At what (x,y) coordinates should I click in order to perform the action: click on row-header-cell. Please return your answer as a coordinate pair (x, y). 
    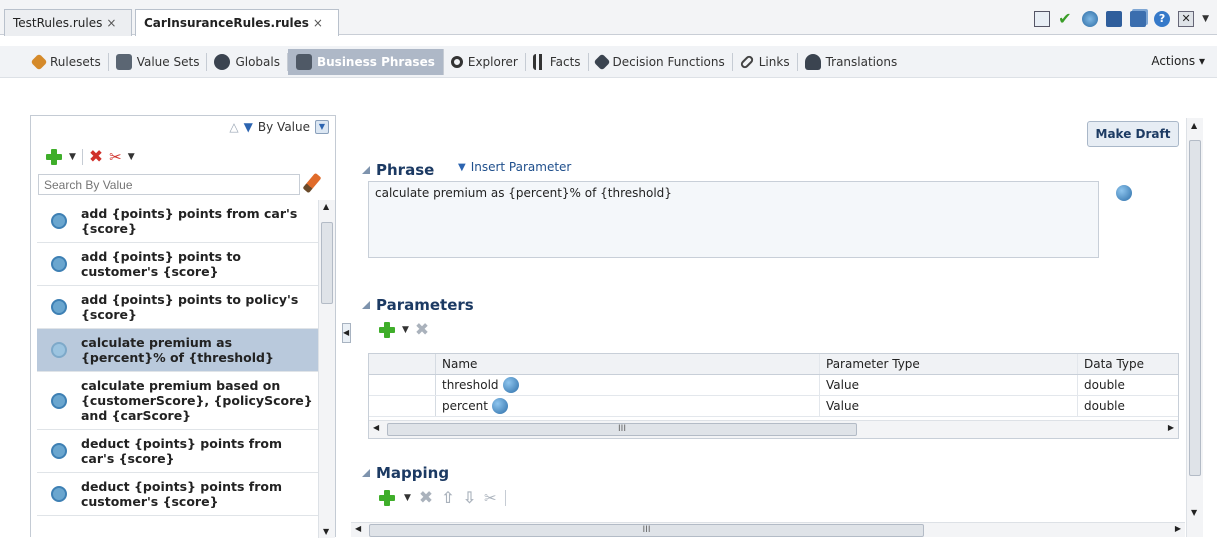
    Looking at the image, I should click on (402, 385).